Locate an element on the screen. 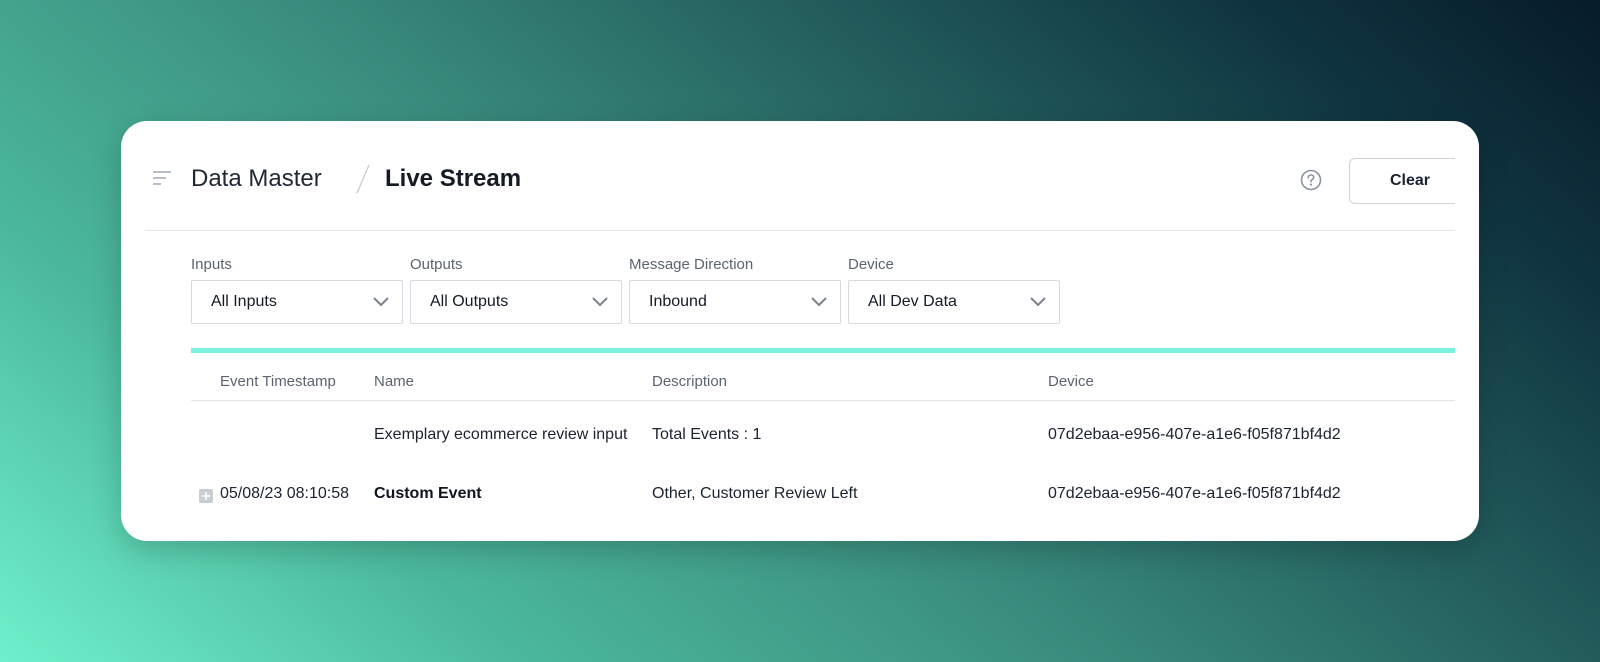 The image size is (1600, 662). question-circle-icon is located at coordinates (1311, 180).